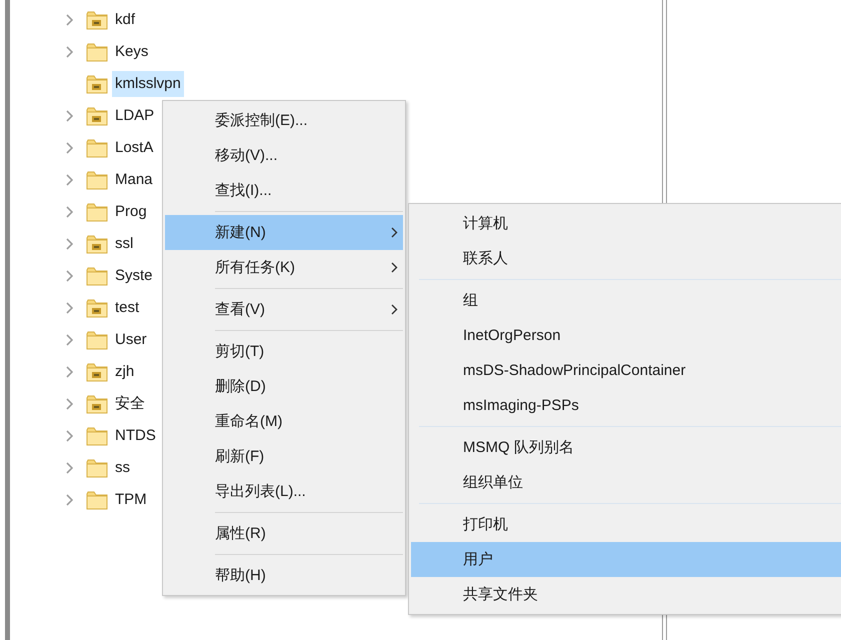 The width and height of the screenshot is (841, 640). I want to click on tree-item: test, so click(127, 308).